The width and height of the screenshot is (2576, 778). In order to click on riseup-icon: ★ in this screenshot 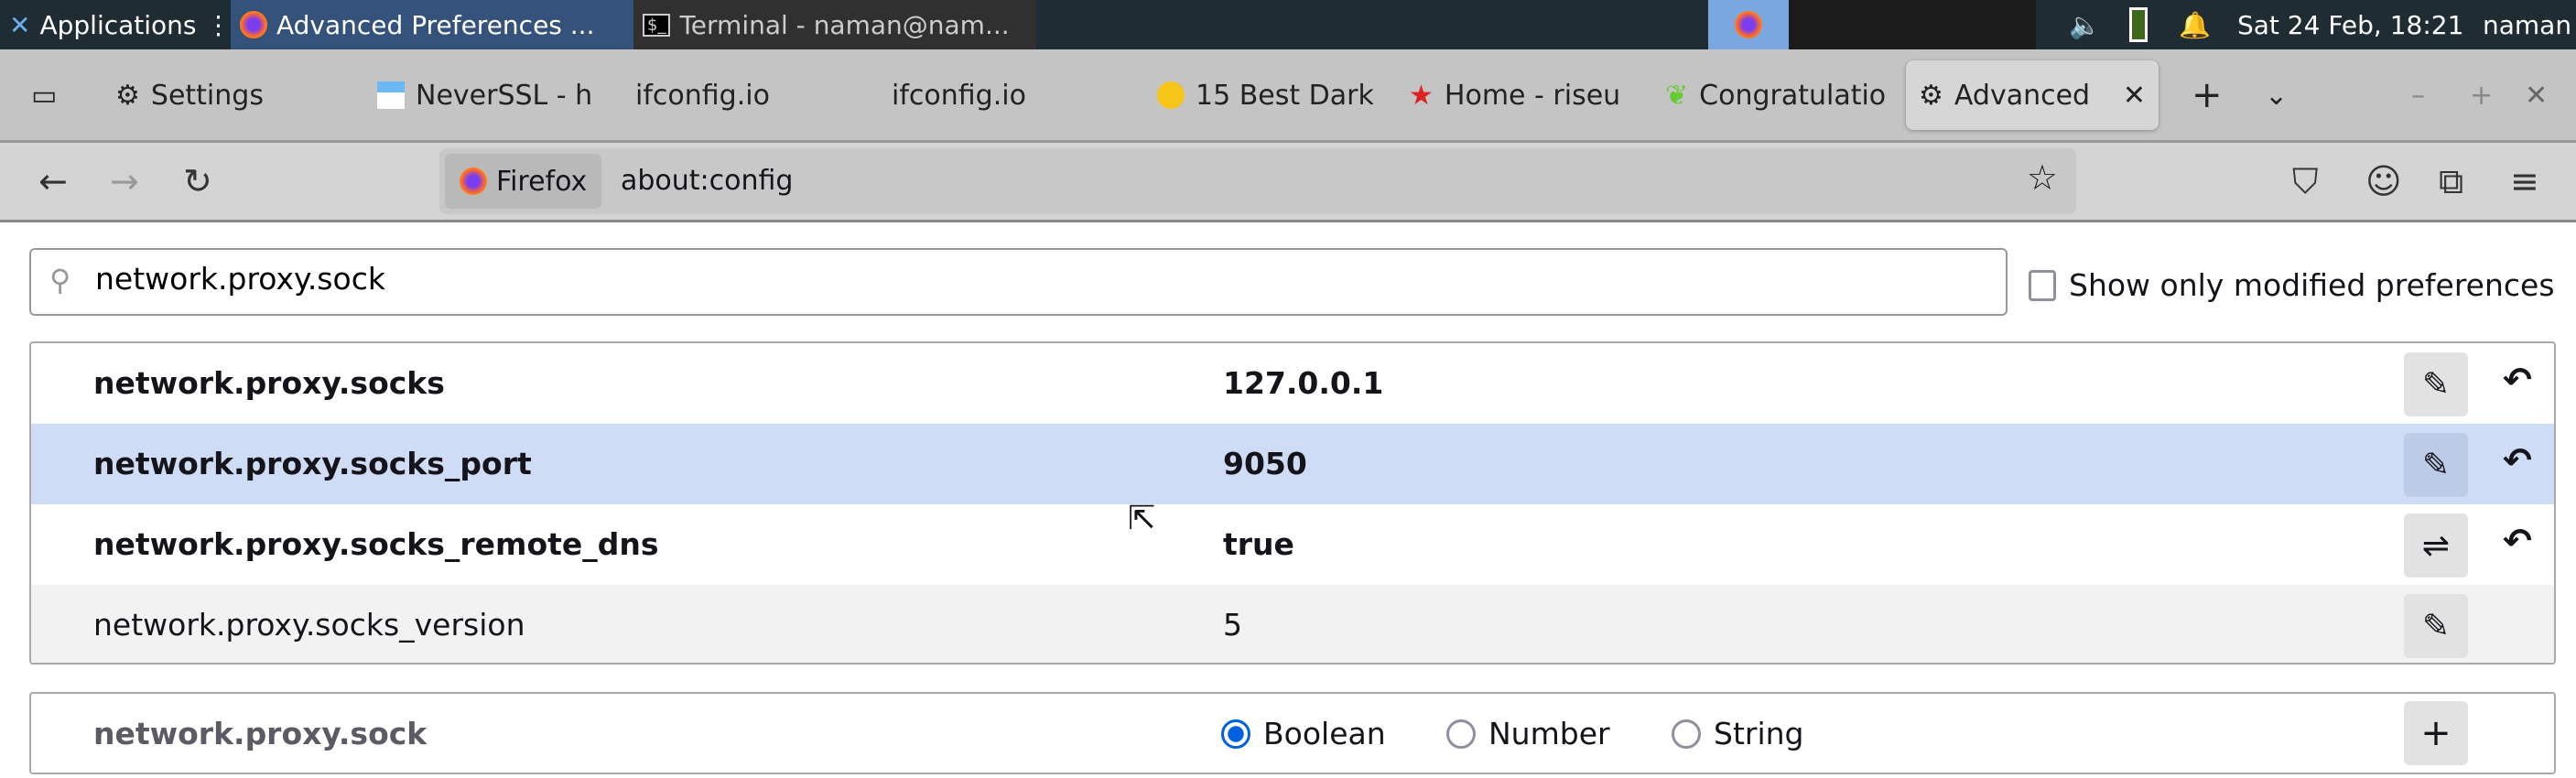, I will do `click(1422, 95)`.